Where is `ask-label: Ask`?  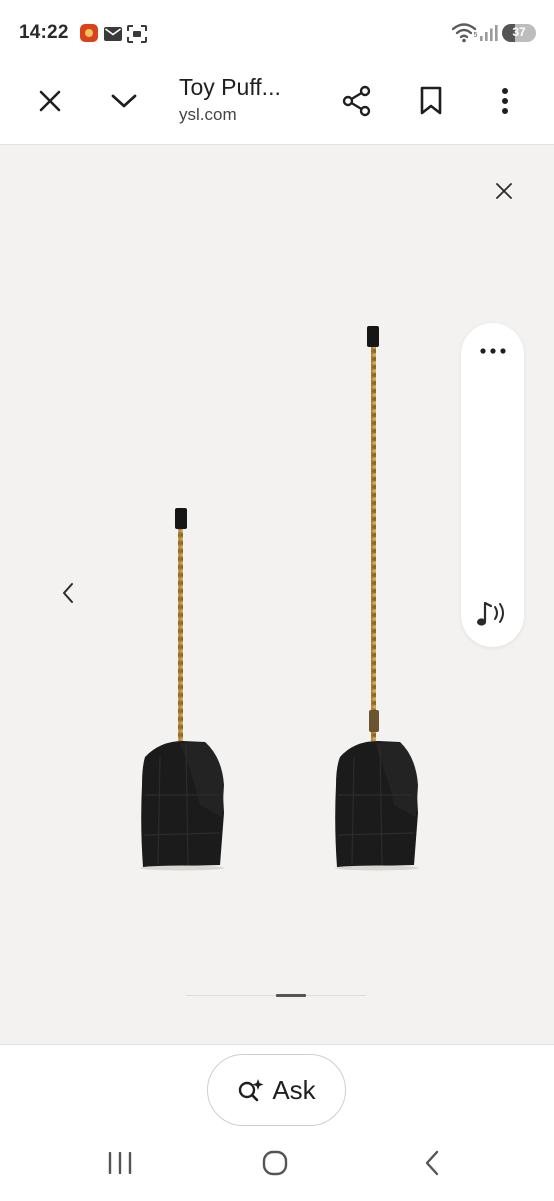
ask-label: Ask is located at coordinates (294, 1089).